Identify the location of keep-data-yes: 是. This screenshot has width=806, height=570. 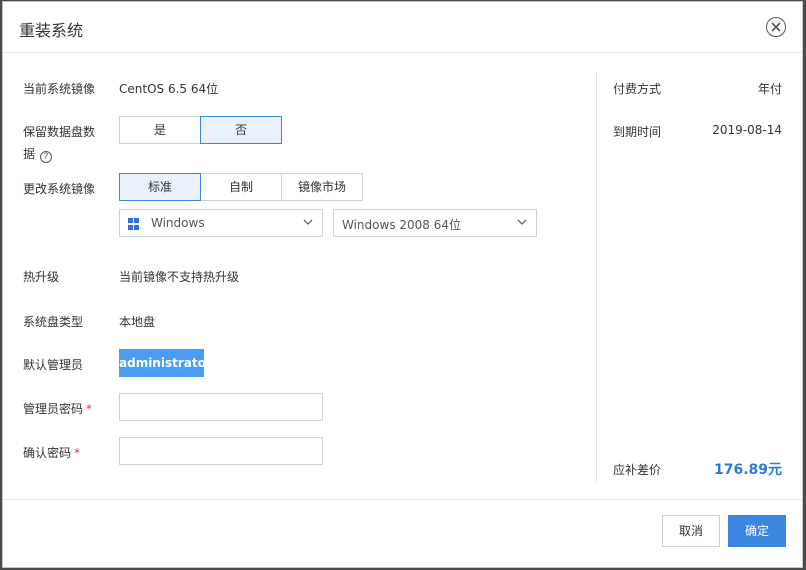
(160, 130).